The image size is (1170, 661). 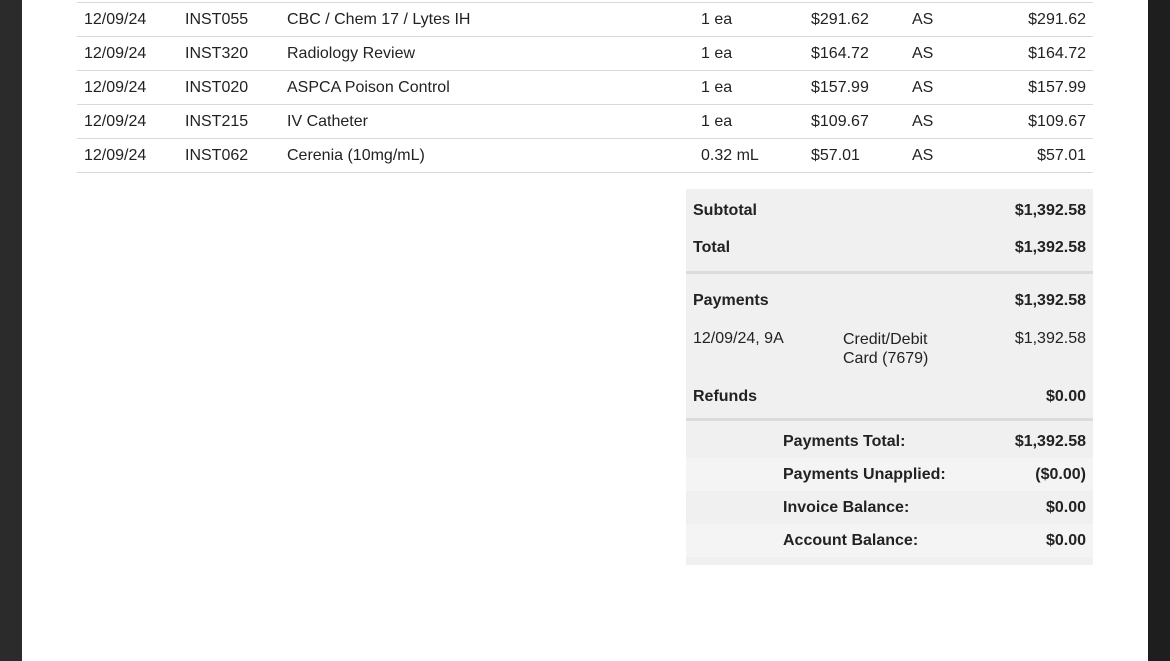 I want to click on balance-label: Payments Unapplied:, so click(x=864, y=474).